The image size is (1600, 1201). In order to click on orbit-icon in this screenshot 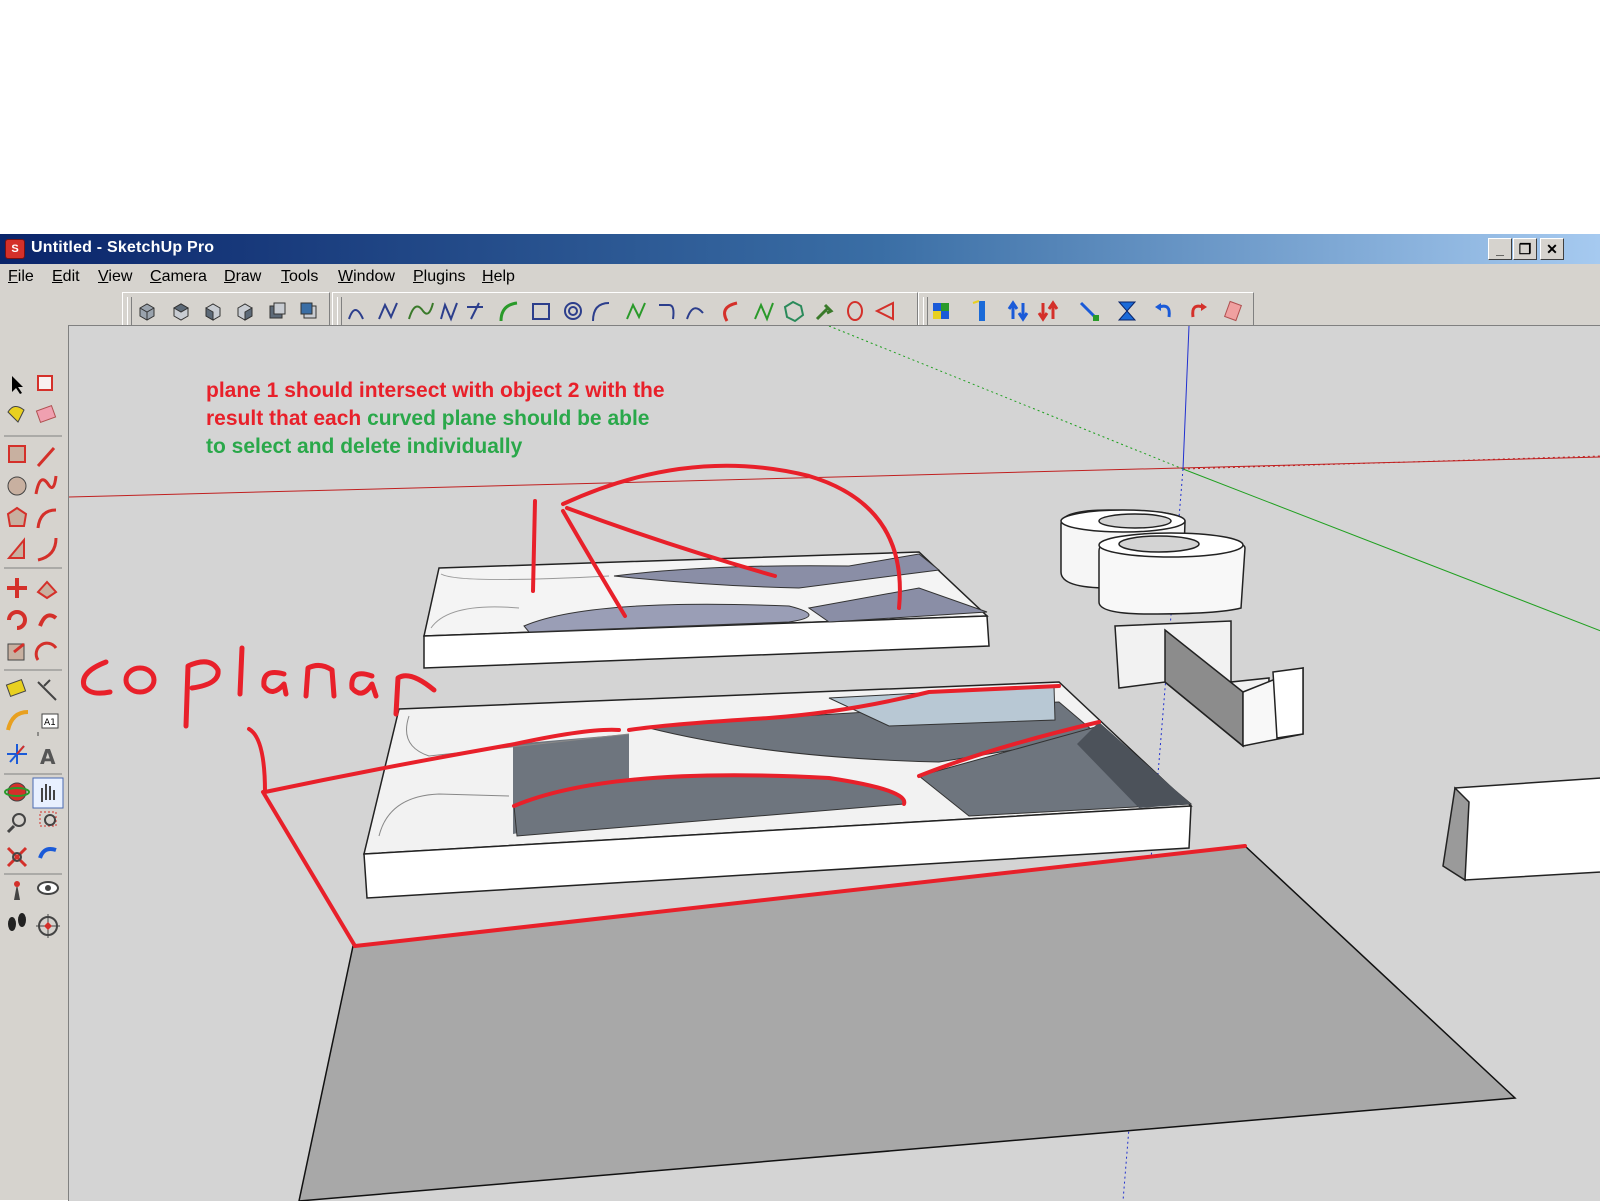, I will do `click(17, 792)`.